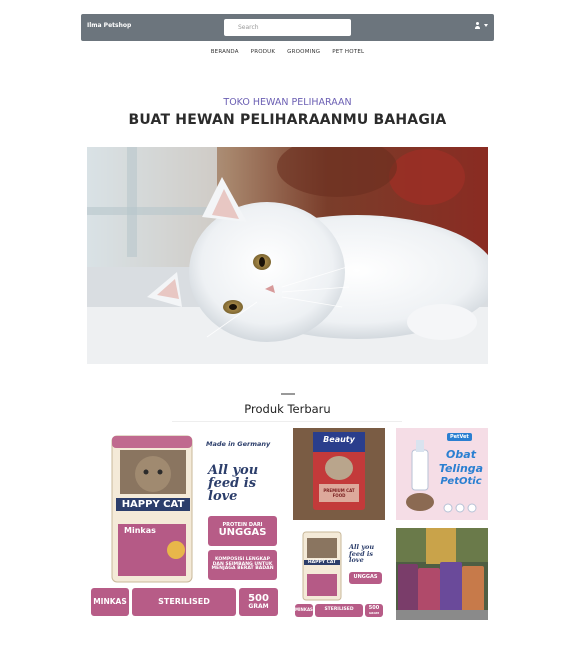  I want to click on beauty-label: PREMIUM CAT FOOD, so click(339, 493).